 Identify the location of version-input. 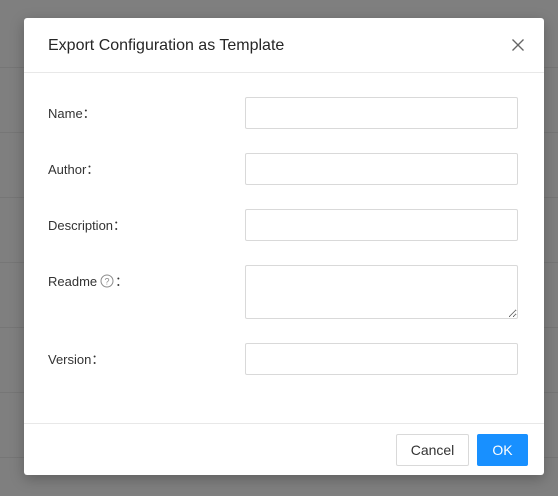
(381, 359).